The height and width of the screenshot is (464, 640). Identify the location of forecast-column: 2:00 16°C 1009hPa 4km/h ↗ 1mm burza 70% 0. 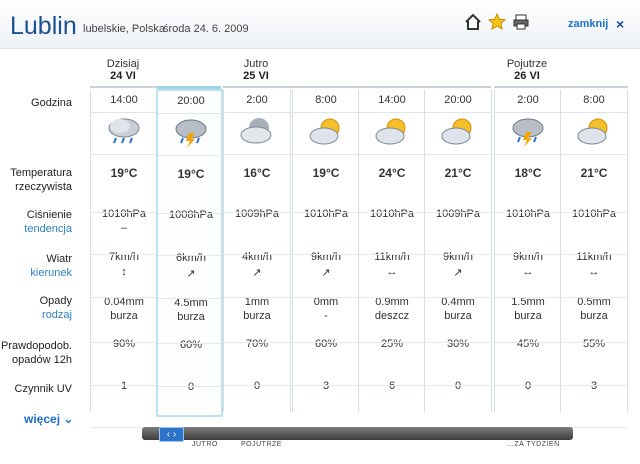
(257, 259).